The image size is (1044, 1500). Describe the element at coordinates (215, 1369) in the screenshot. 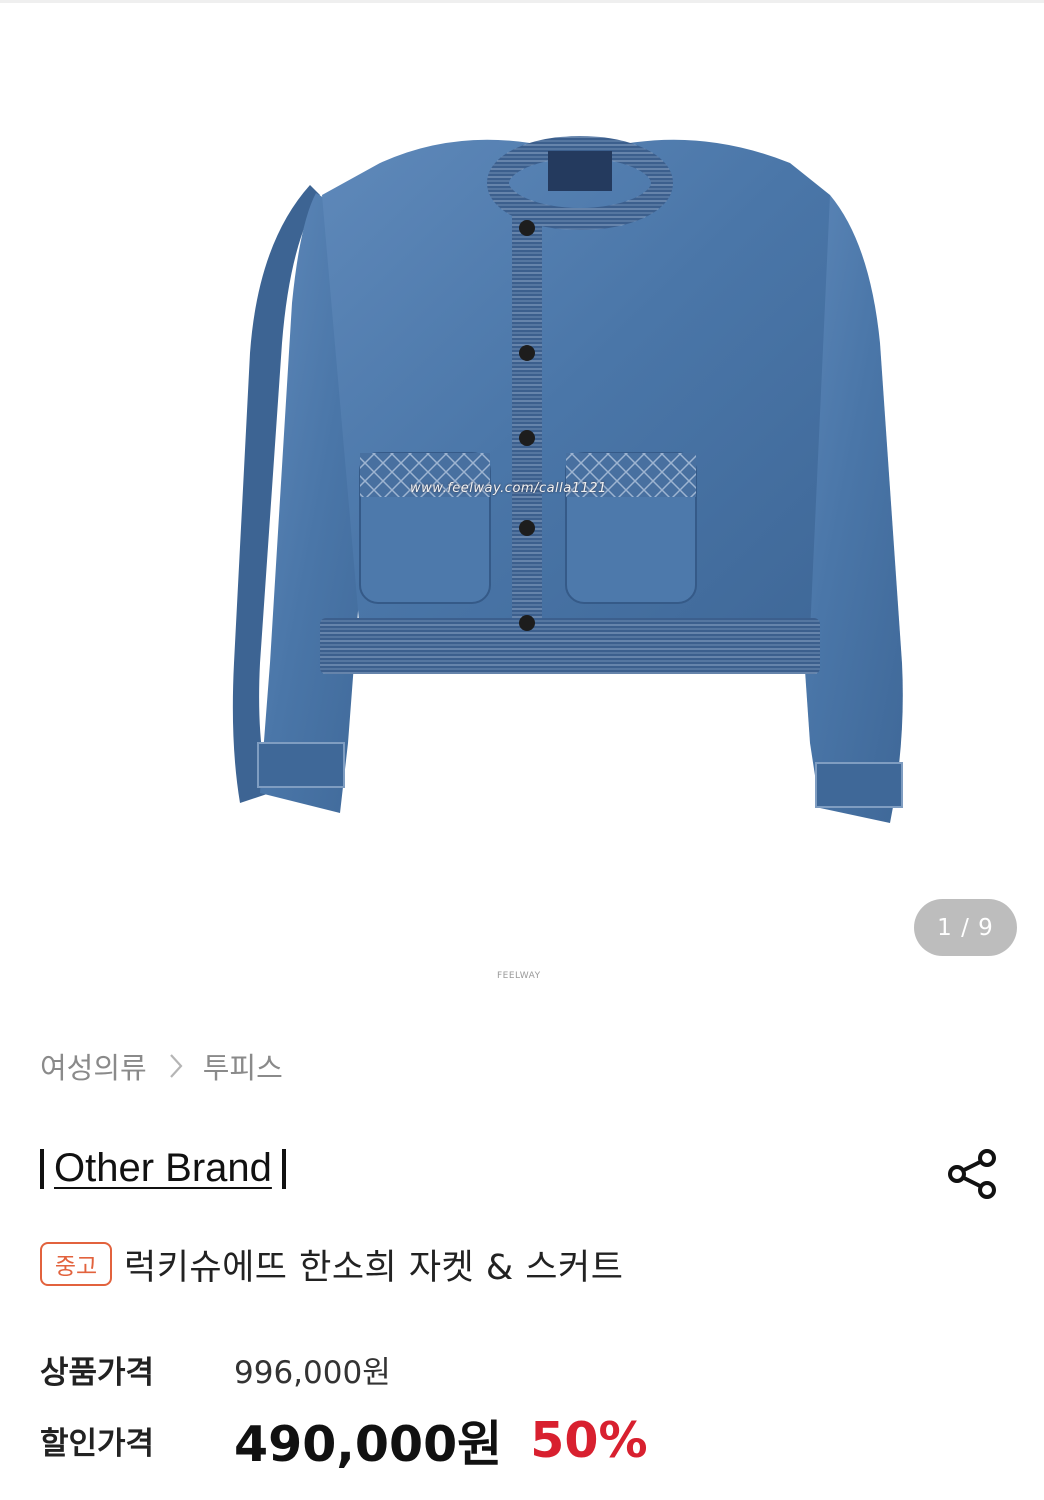

I see `original-price-row: 상품가격 996,000원` at that location.